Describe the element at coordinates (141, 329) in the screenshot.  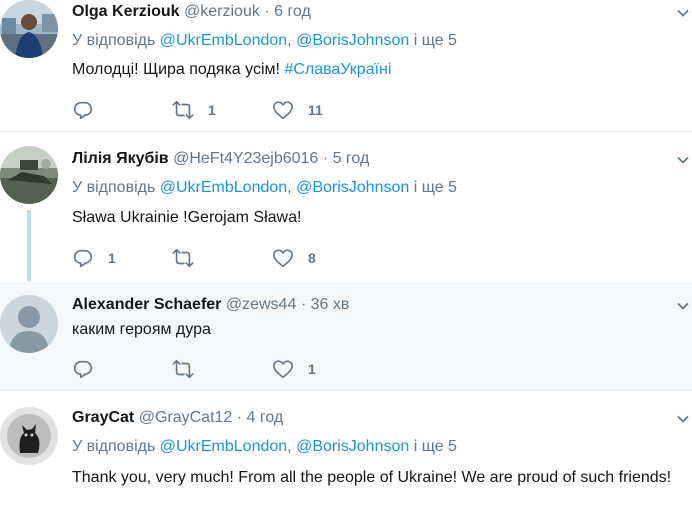
I see `tweet-text: каким героям дура` at that location.